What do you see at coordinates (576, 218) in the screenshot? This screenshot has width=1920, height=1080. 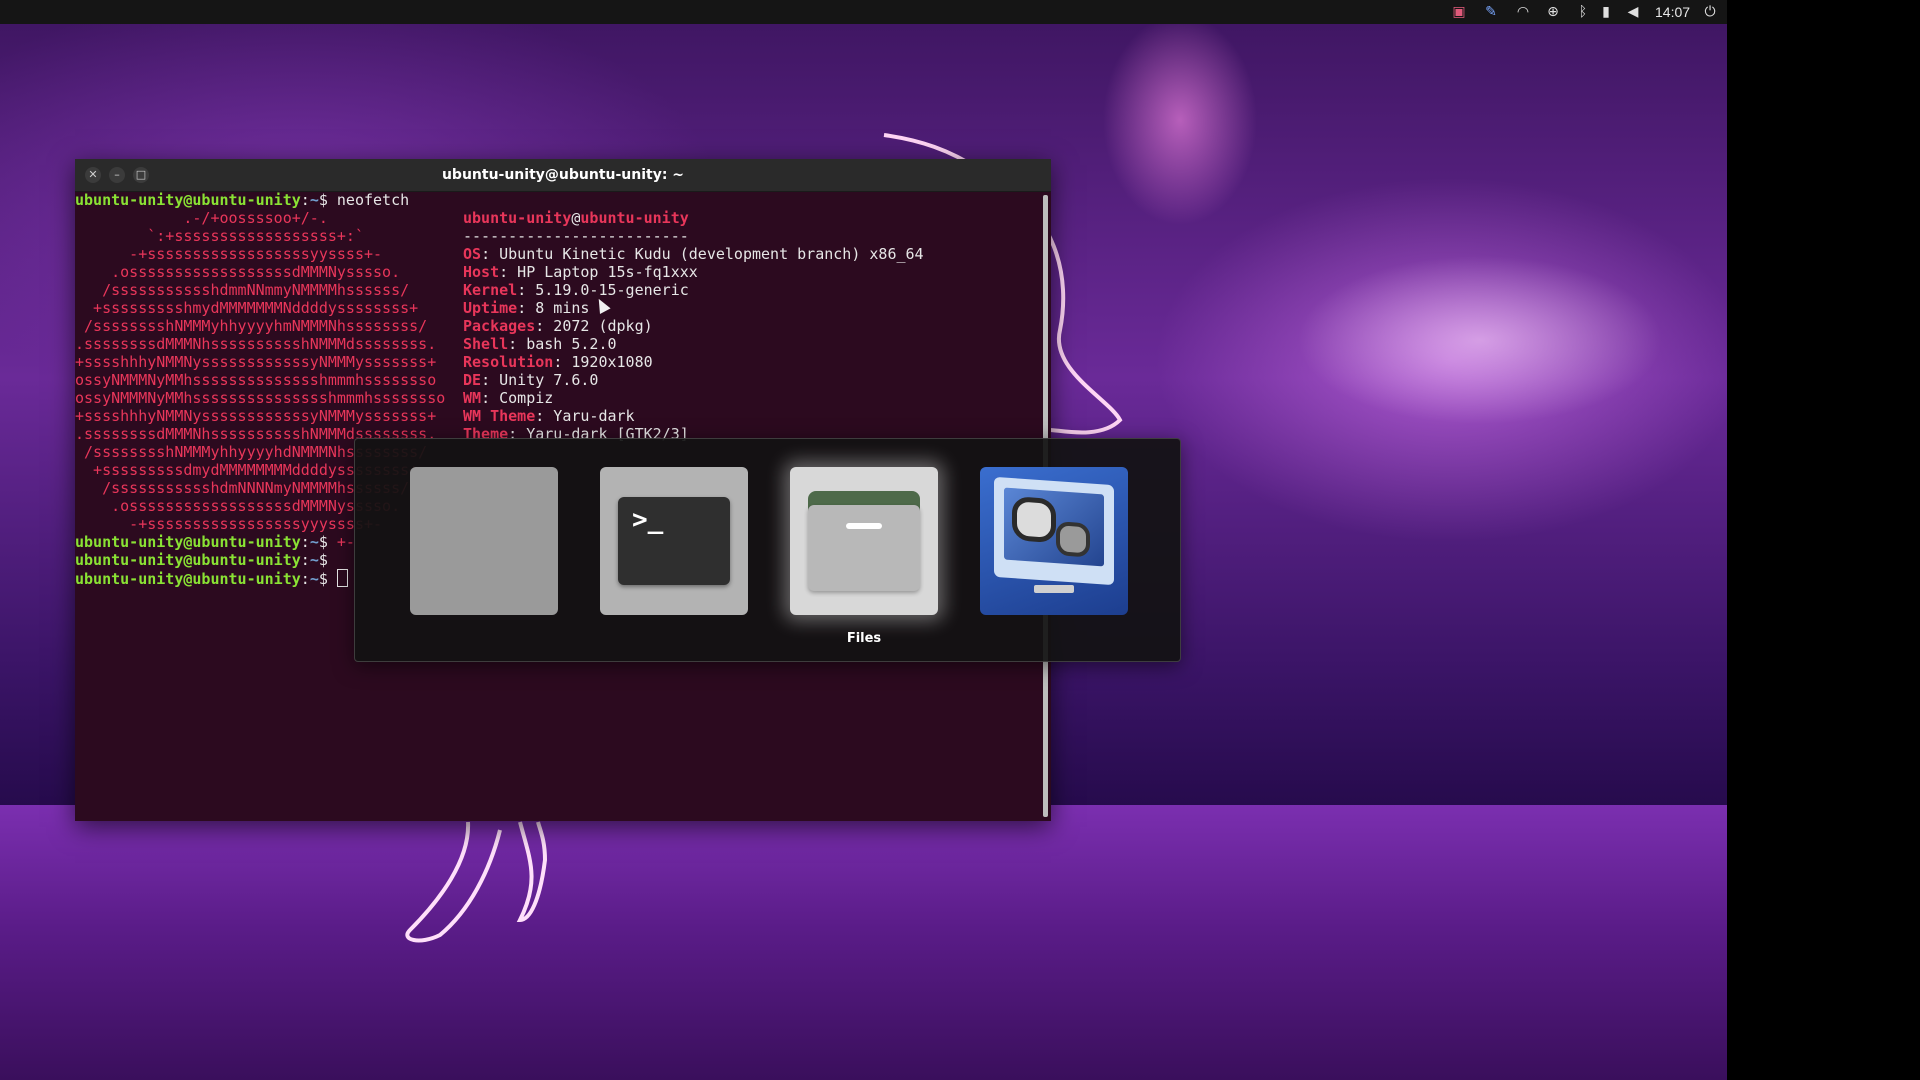 I see `neofetch-header: ubuntu-unity@ubuntu-unity` at bounding box center [576, 218].